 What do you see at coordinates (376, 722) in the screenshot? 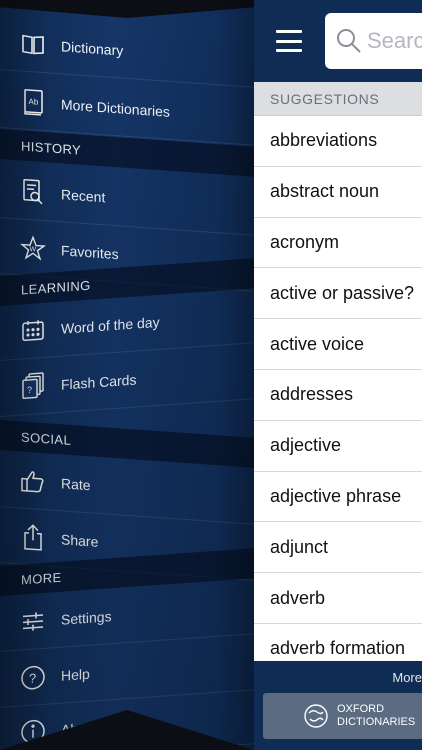
I see `brand-line-2: DICTIONARIES` at bounding box center [376, 722].